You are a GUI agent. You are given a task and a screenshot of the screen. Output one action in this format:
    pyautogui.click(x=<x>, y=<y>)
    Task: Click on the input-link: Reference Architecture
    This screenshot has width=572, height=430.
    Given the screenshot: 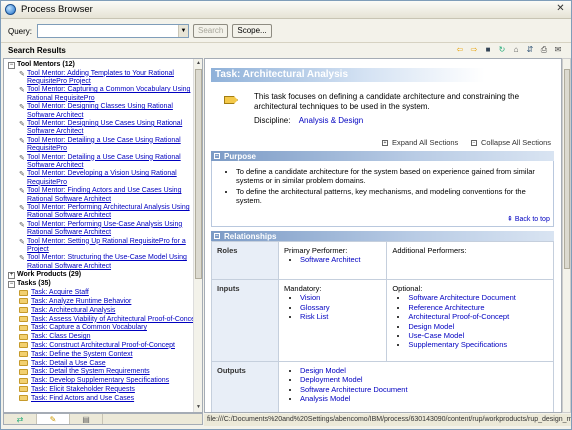 What is the action you would take?
    pyautogui.click(x=446, y=307)
    